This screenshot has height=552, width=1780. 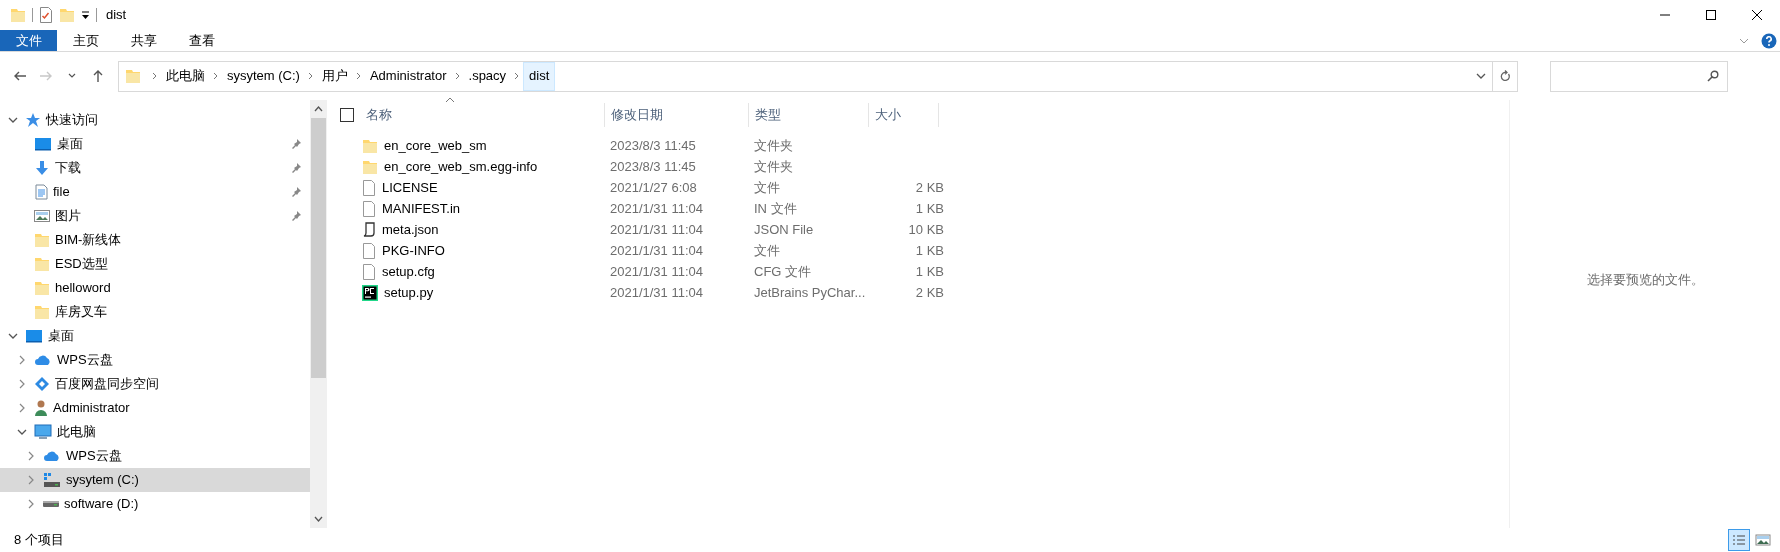 I want to click on view-toggle, so click(x=1739, y=540).